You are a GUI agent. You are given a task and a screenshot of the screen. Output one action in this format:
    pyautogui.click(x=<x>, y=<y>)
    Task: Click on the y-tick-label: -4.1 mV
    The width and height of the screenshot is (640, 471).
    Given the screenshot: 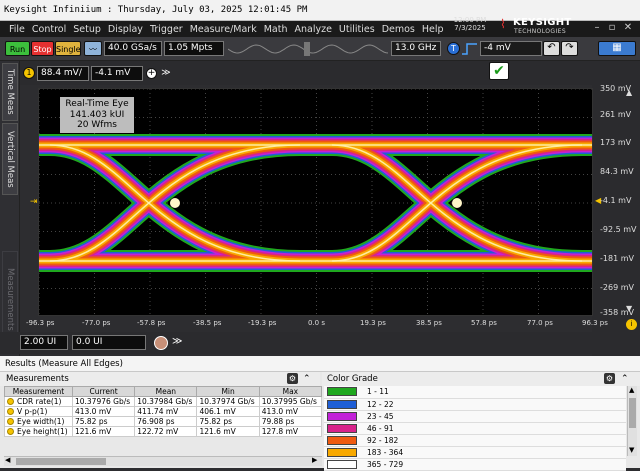 What is the action you would take?
    pyautogui.click(x=616, y=200)
    